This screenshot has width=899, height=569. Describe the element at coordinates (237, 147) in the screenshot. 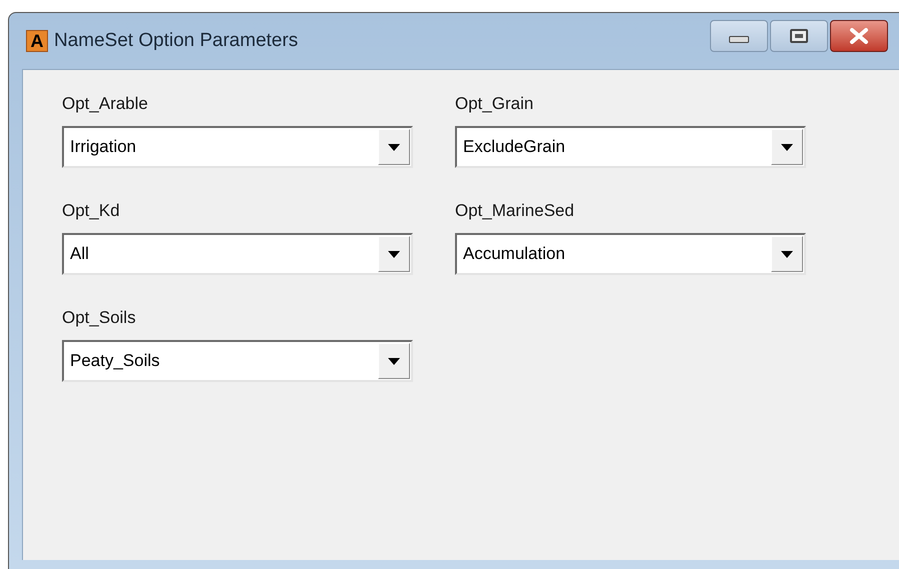

I see `dropdown: Irrigation` at that location.